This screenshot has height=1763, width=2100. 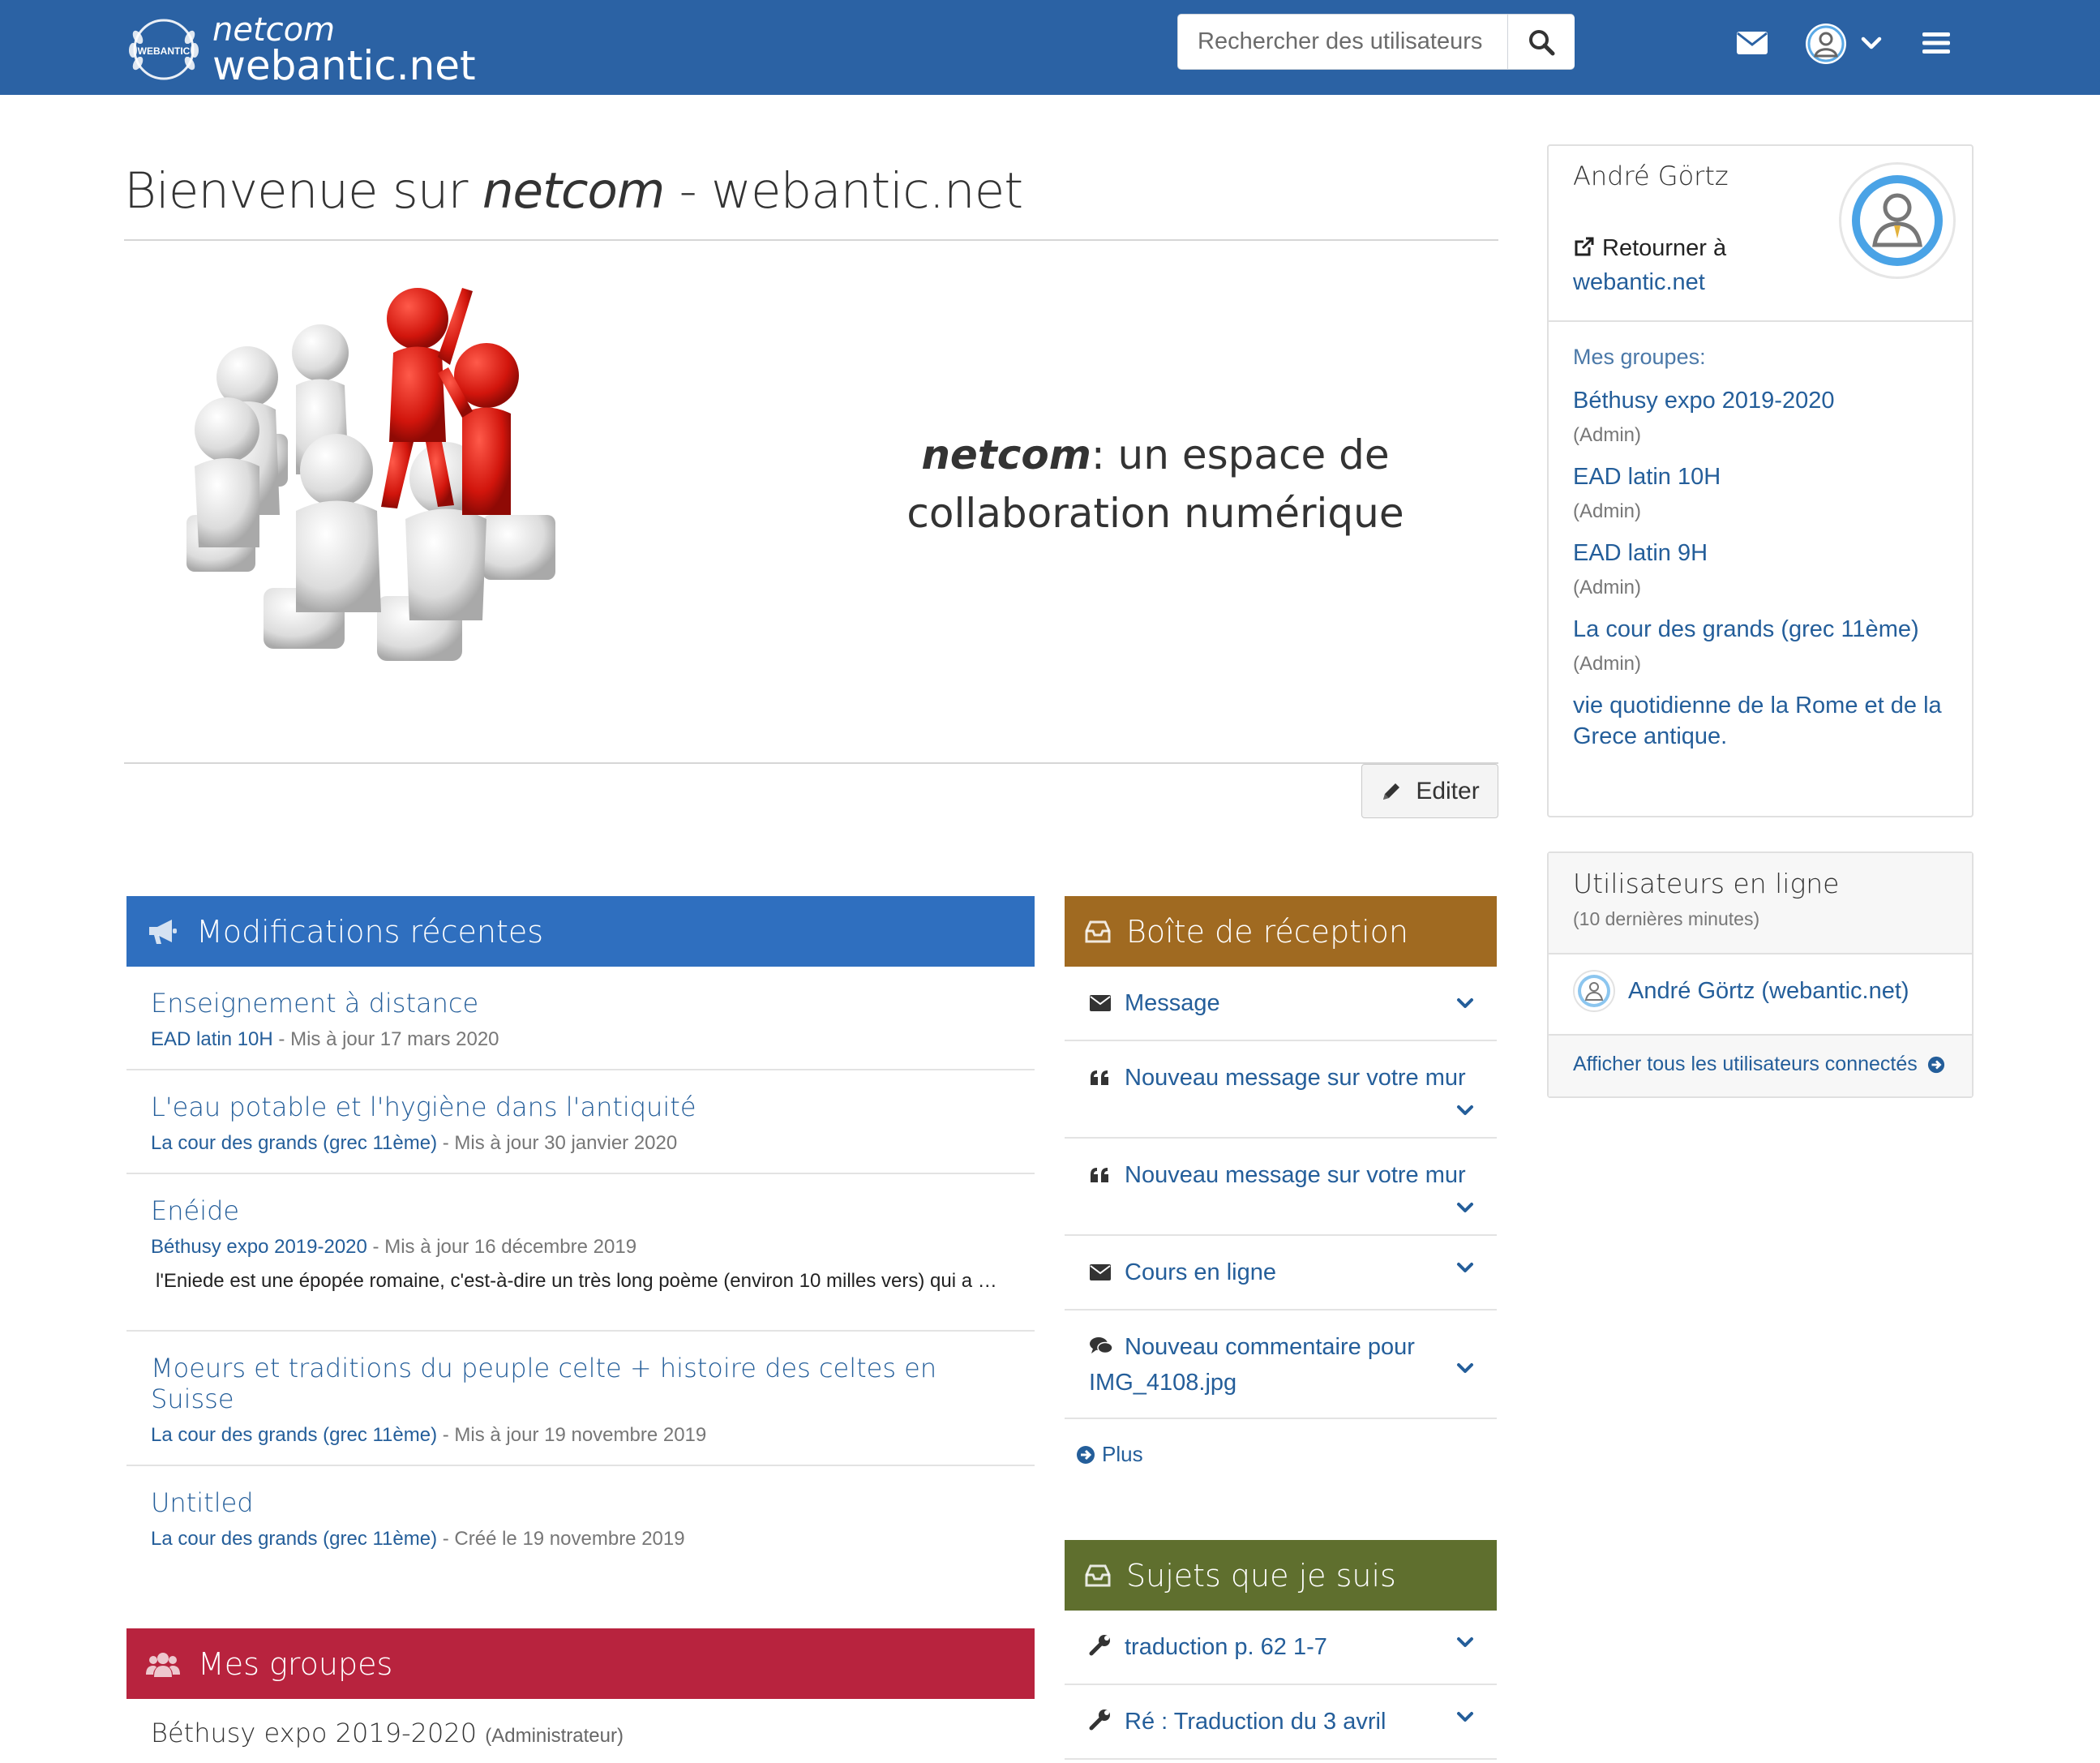 I want to click on recent-changes-title: Modifications récentes, so click(x=370, y=931).